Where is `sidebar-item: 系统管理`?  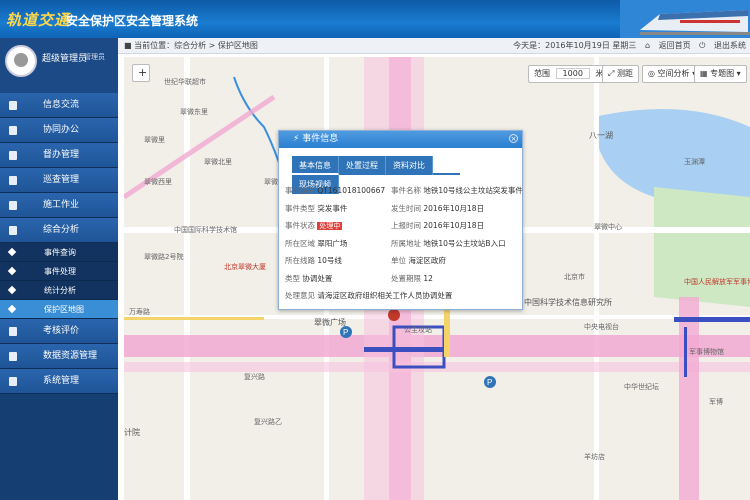
sidebar-item: 系统管理 is located at coordinates (59, 381).